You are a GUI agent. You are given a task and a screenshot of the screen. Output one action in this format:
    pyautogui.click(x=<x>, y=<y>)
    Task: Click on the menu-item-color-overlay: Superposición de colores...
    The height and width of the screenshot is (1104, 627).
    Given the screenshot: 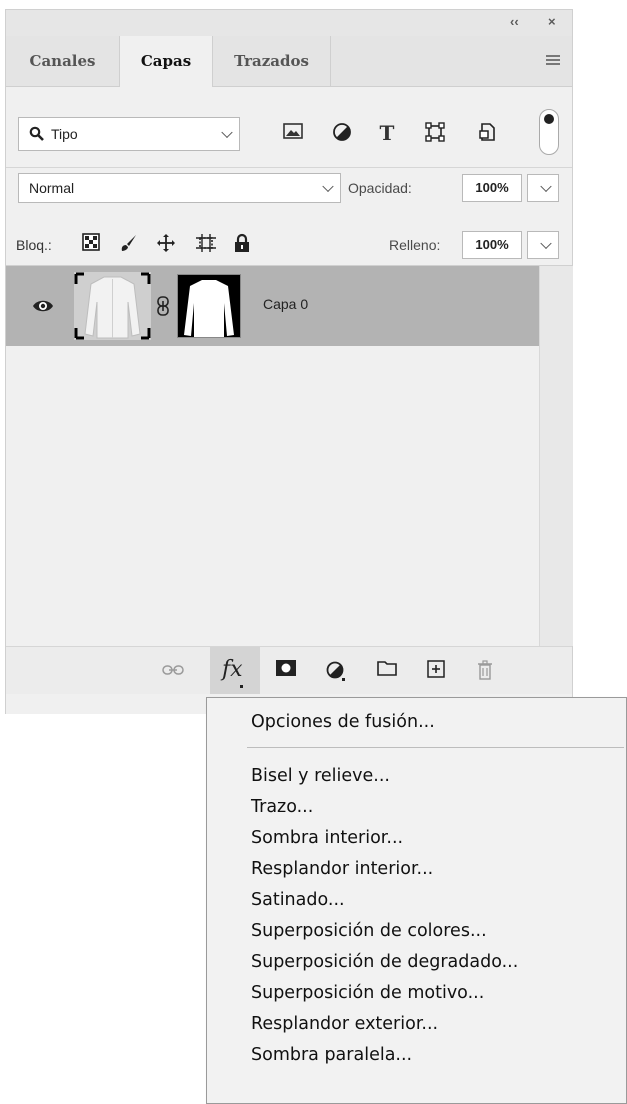 What is the action you would take?
    pyautogui.click(x=369, y=931)
    